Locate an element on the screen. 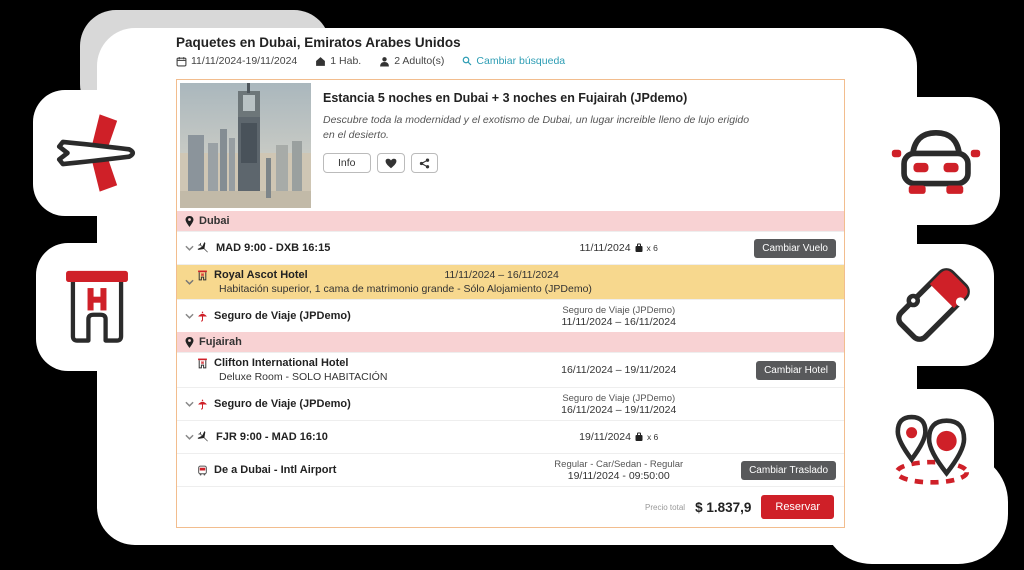 Image resolution: width=1024 pixels, height=570 pixels. section-name: Dubai is located at coordinates (214, 221).